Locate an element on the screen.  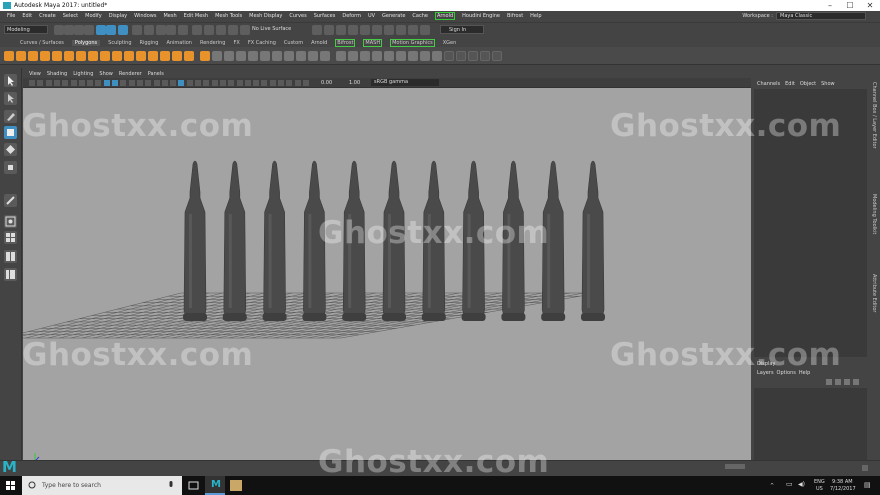
language-indicator: ENG is located at coordinates (819, 482).